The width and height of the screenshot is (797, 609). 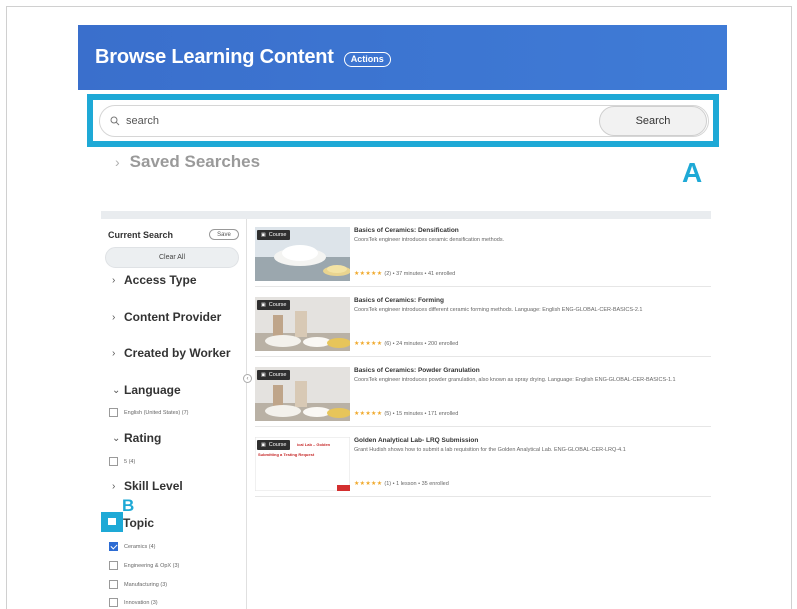 I want to click on facet-label: Content Provider, so click(x=173, y=317).